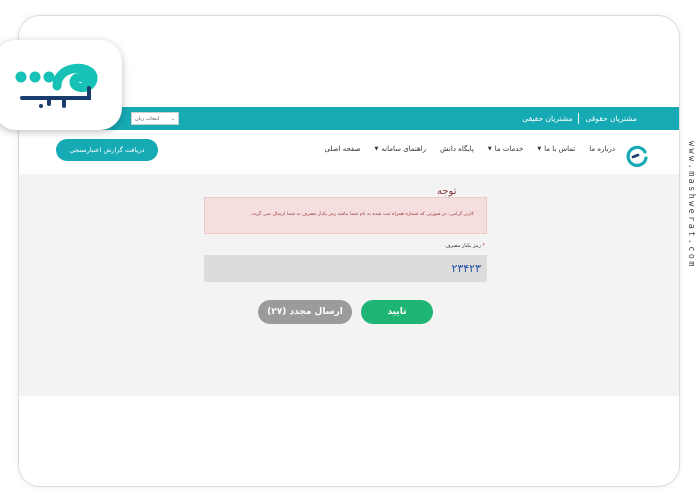 The width and height of the screenshot is (700, 500). I want to click on nav-item-label: تماس با ما, so click(560, 149).